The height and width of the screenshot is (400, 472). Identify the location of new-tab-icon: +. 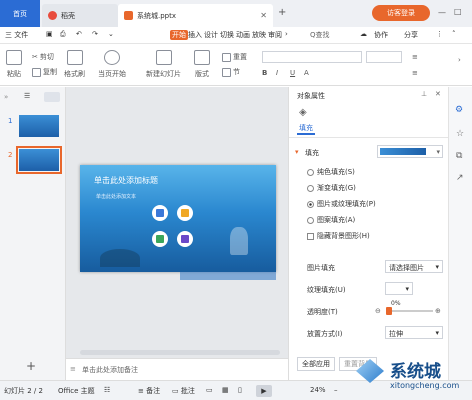
(282, 12).